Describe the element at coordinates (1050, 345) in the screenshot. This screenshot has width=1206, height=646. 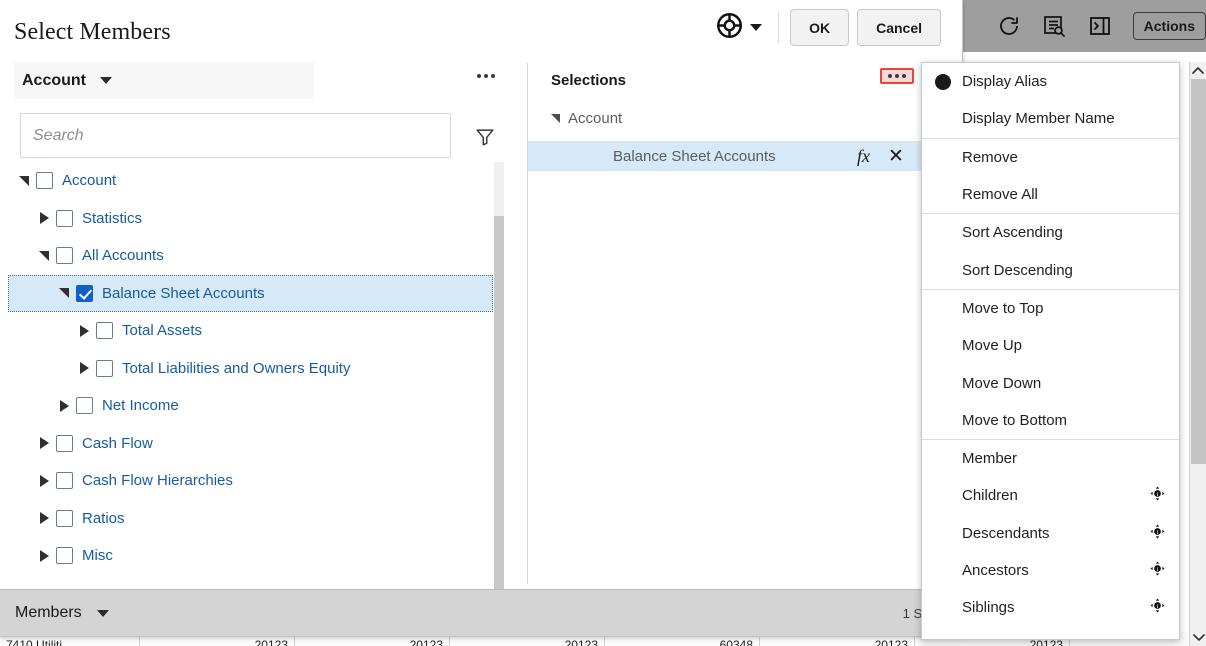
I see `menu-item-move-up: Move Up` at that location.